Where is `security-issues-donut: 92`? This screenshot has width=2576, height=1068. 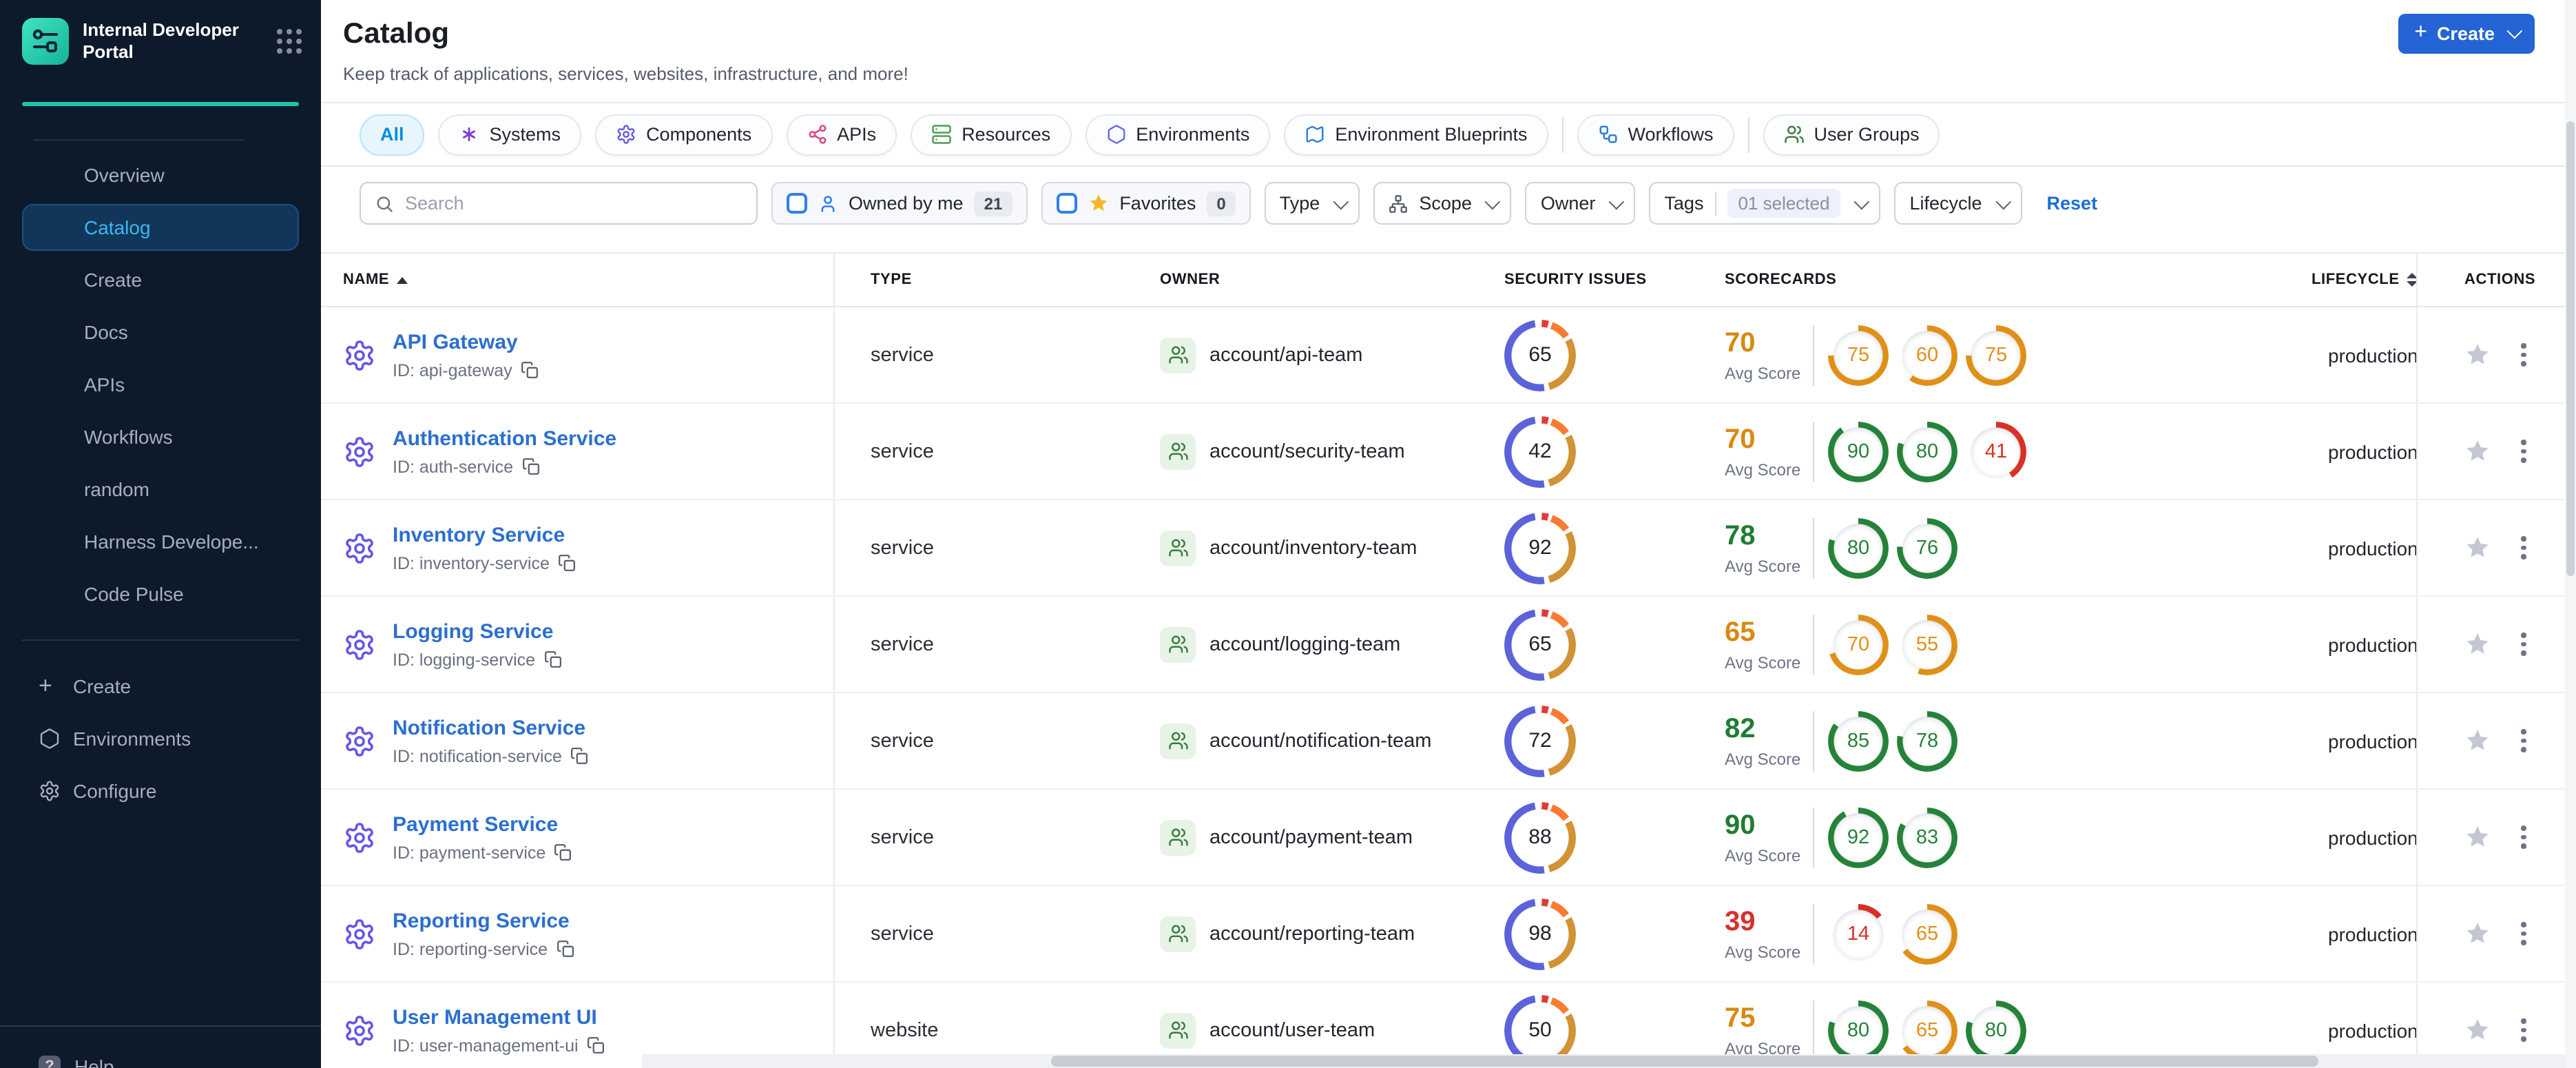
security-issues-donut: 92 is located at coordinates (1540, 548).